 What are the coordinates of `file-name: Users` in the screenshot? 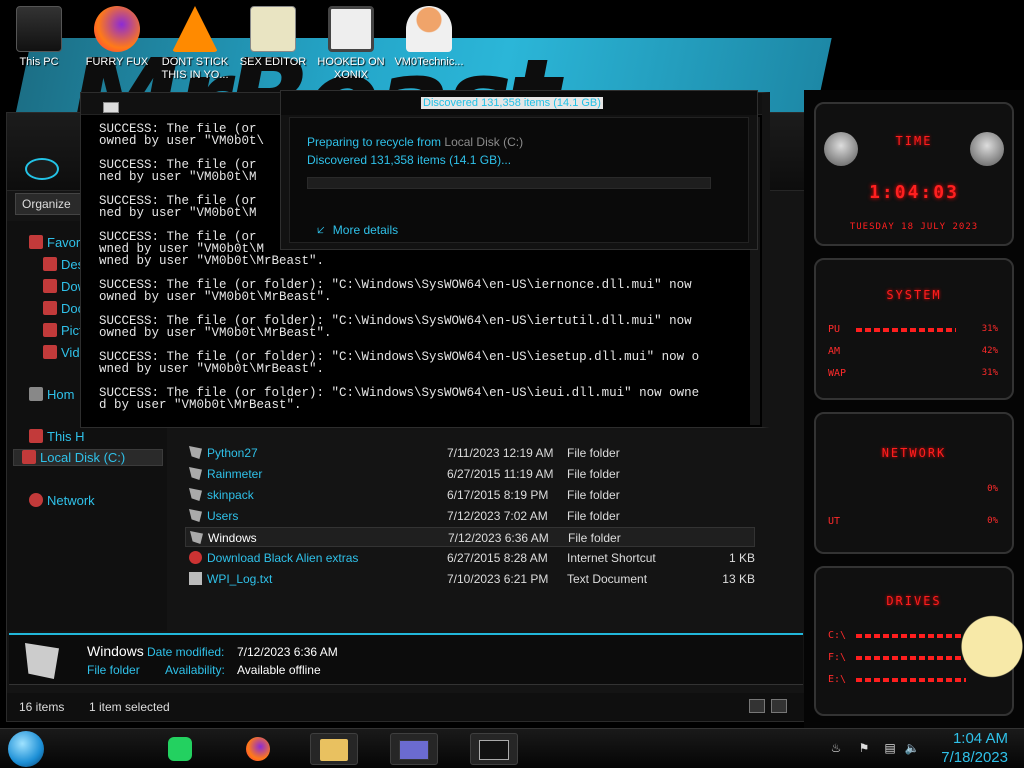 It's located at (223, 516).